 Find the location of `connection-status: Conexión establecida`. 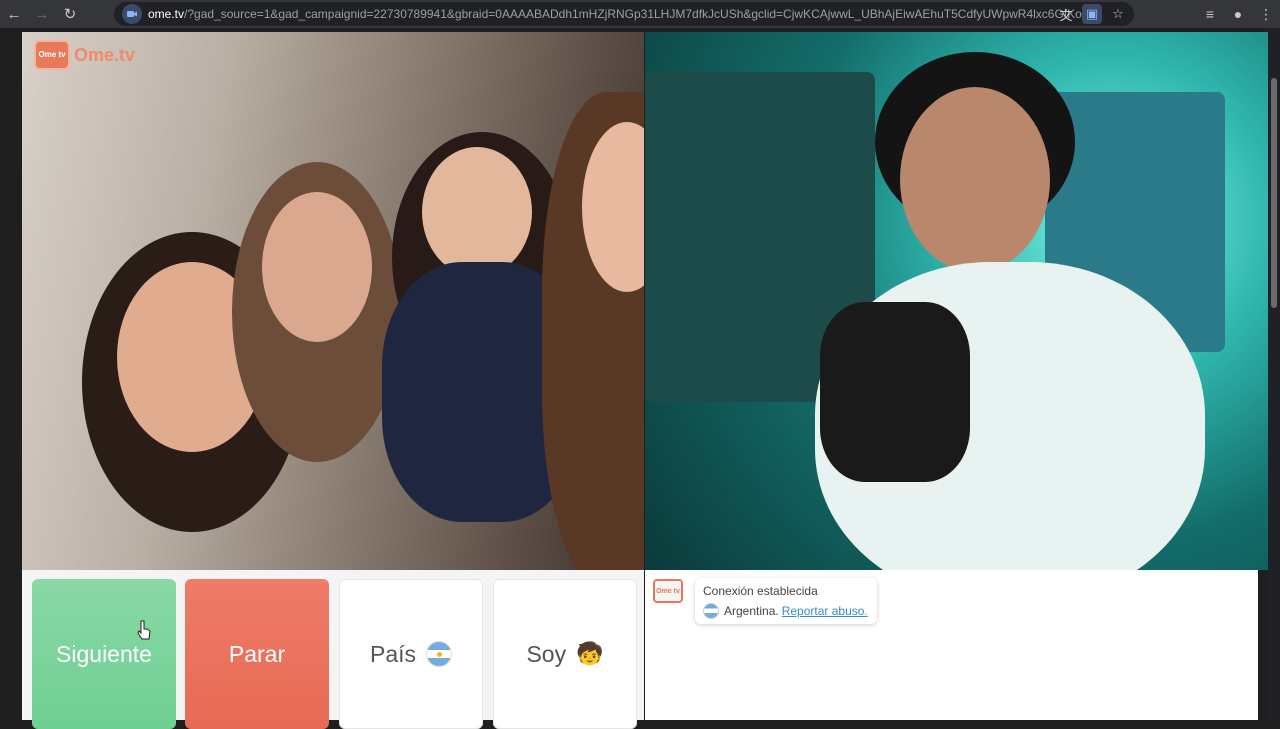

connection-status: Conexión establecida is located at coordinates (760, 591).